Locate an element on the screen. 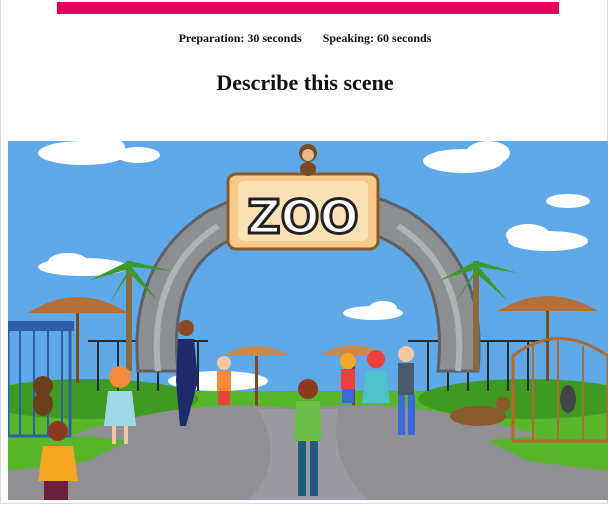 The height and width of the screenshot is (505, 608). speaking-time: Speaking: 60 seconds is located at coordinates (377, 38).